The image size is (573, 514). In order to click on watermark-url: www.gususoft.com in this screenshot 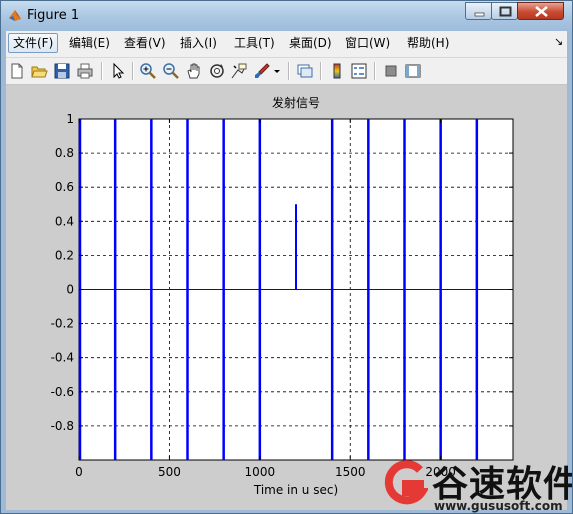, I will do `click(498, 506)`.